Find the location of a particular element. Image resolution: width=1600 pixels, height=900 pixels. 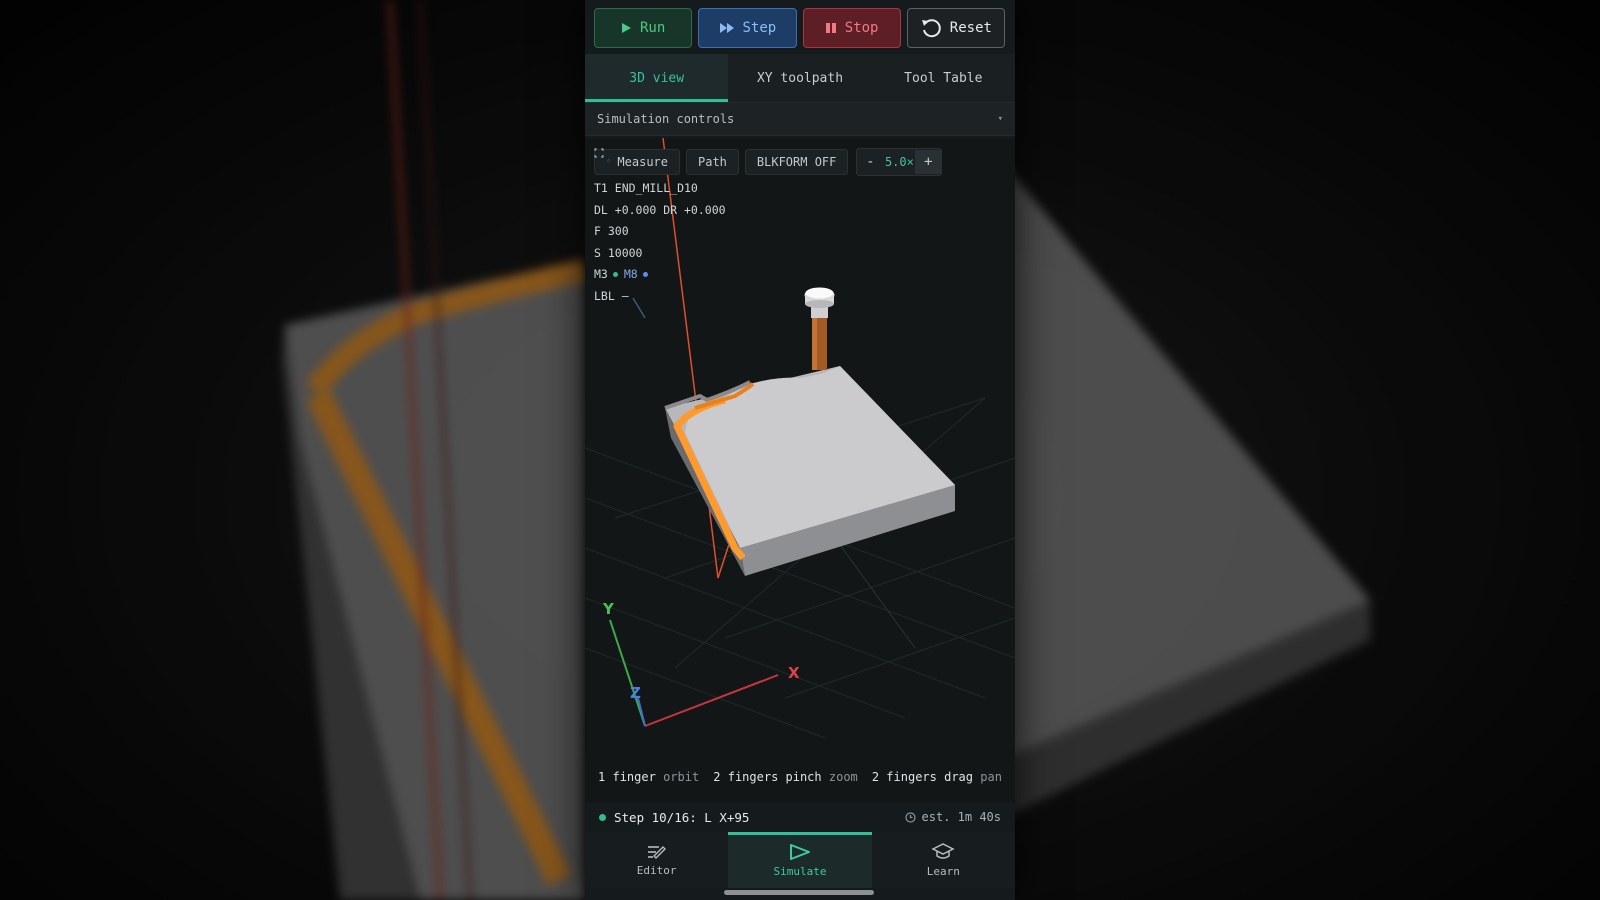

simulation-controls-label: Simulation controls is located at coordinates (666, 119).